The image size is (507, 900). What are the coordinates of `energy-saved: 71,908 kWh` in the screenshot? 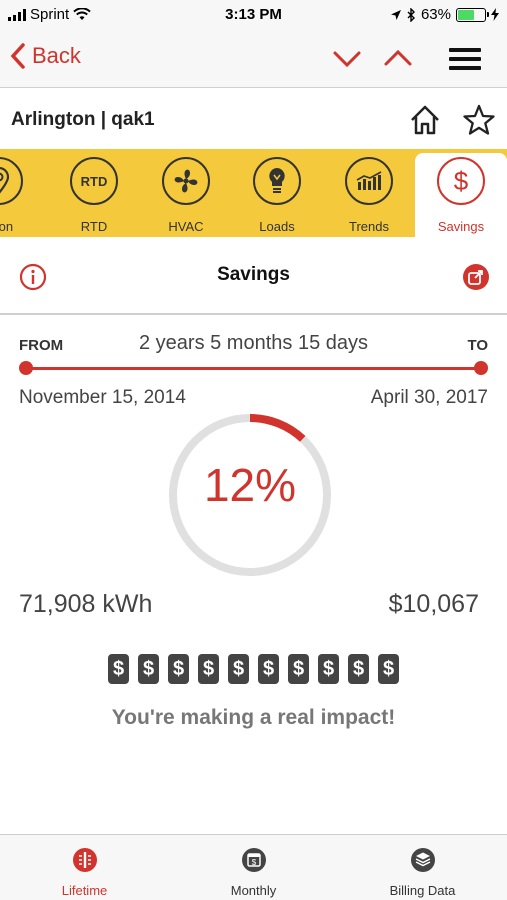 It's located at (86, 604).